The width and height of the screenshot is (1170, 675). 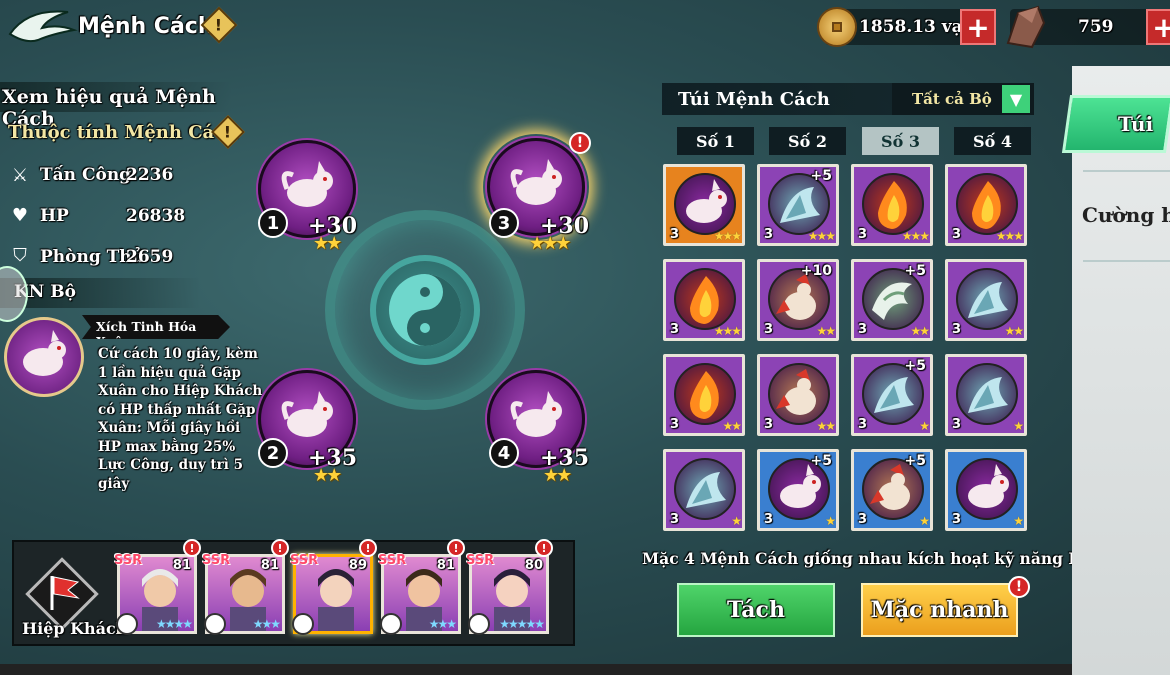 I want to click on hero-card: SSR 89, so click(x=331, y=594).